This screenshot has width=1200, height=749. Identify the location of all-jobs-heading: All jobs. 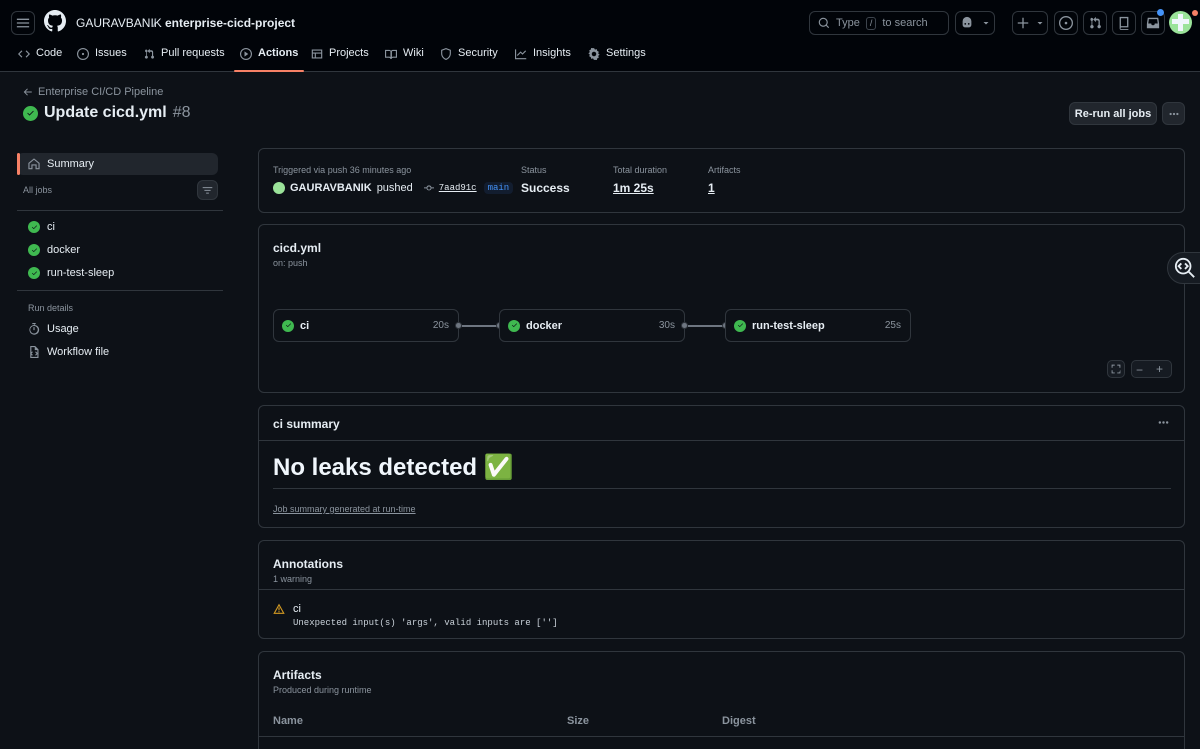
(38, 190).